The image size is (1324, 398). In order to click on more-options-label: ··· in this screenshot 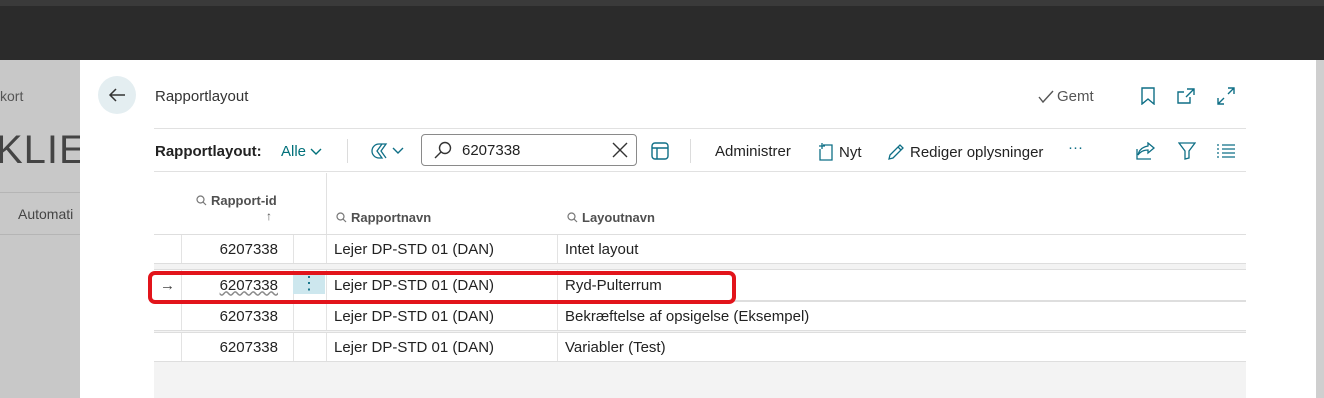, I will do `click(1075, 147)`.